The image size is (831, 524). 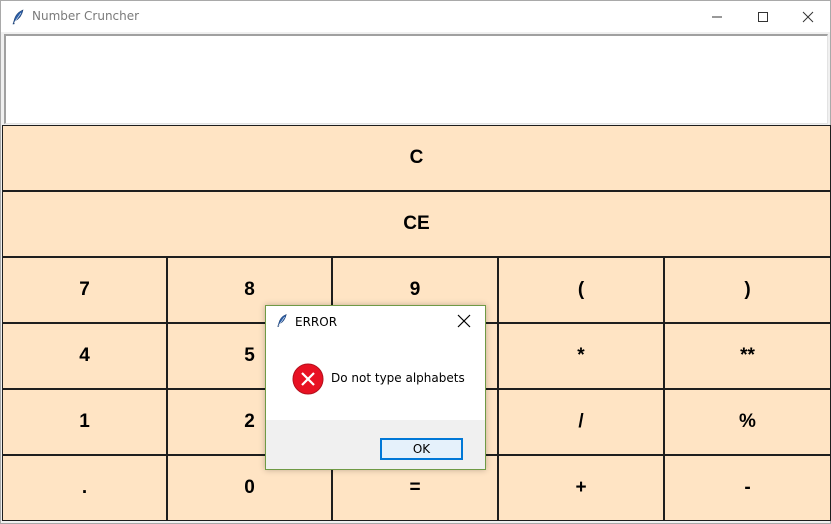 I want to click on key-modulo: %, so click(x=747, y=422).